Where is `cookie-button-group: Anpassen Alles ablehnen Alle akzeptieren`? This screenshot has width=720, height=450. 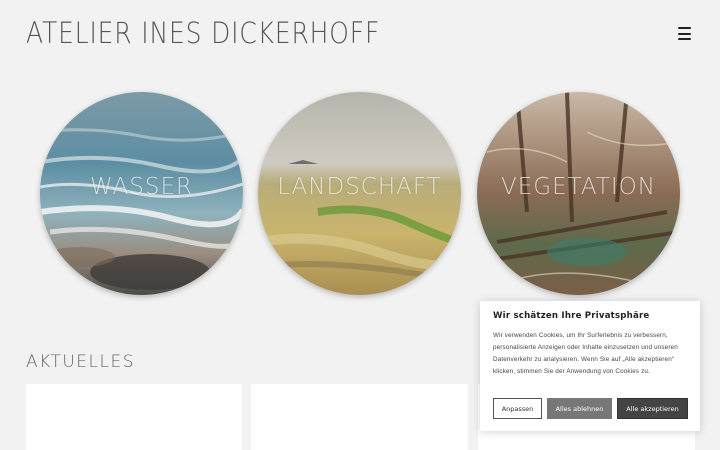 cookie-button-group: Anpassen Alles ablehnen Alle akzeptieren is located at coordinates (590, 408).